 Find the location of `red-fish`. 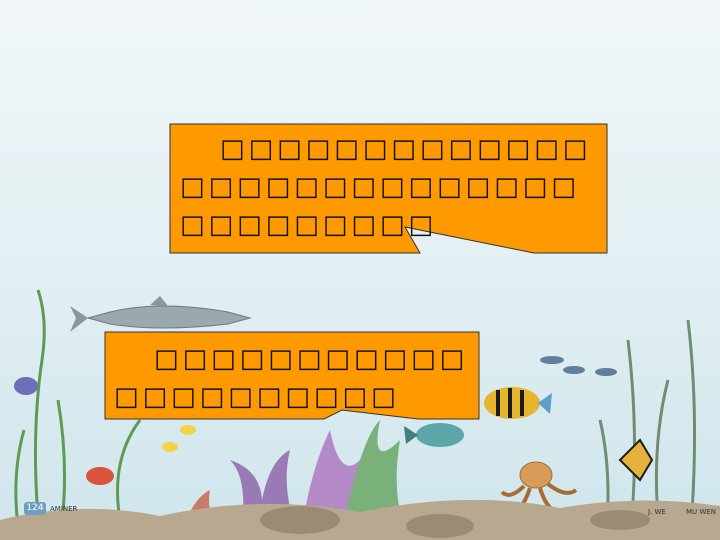

red-fish is located at coordinates (100, 476).